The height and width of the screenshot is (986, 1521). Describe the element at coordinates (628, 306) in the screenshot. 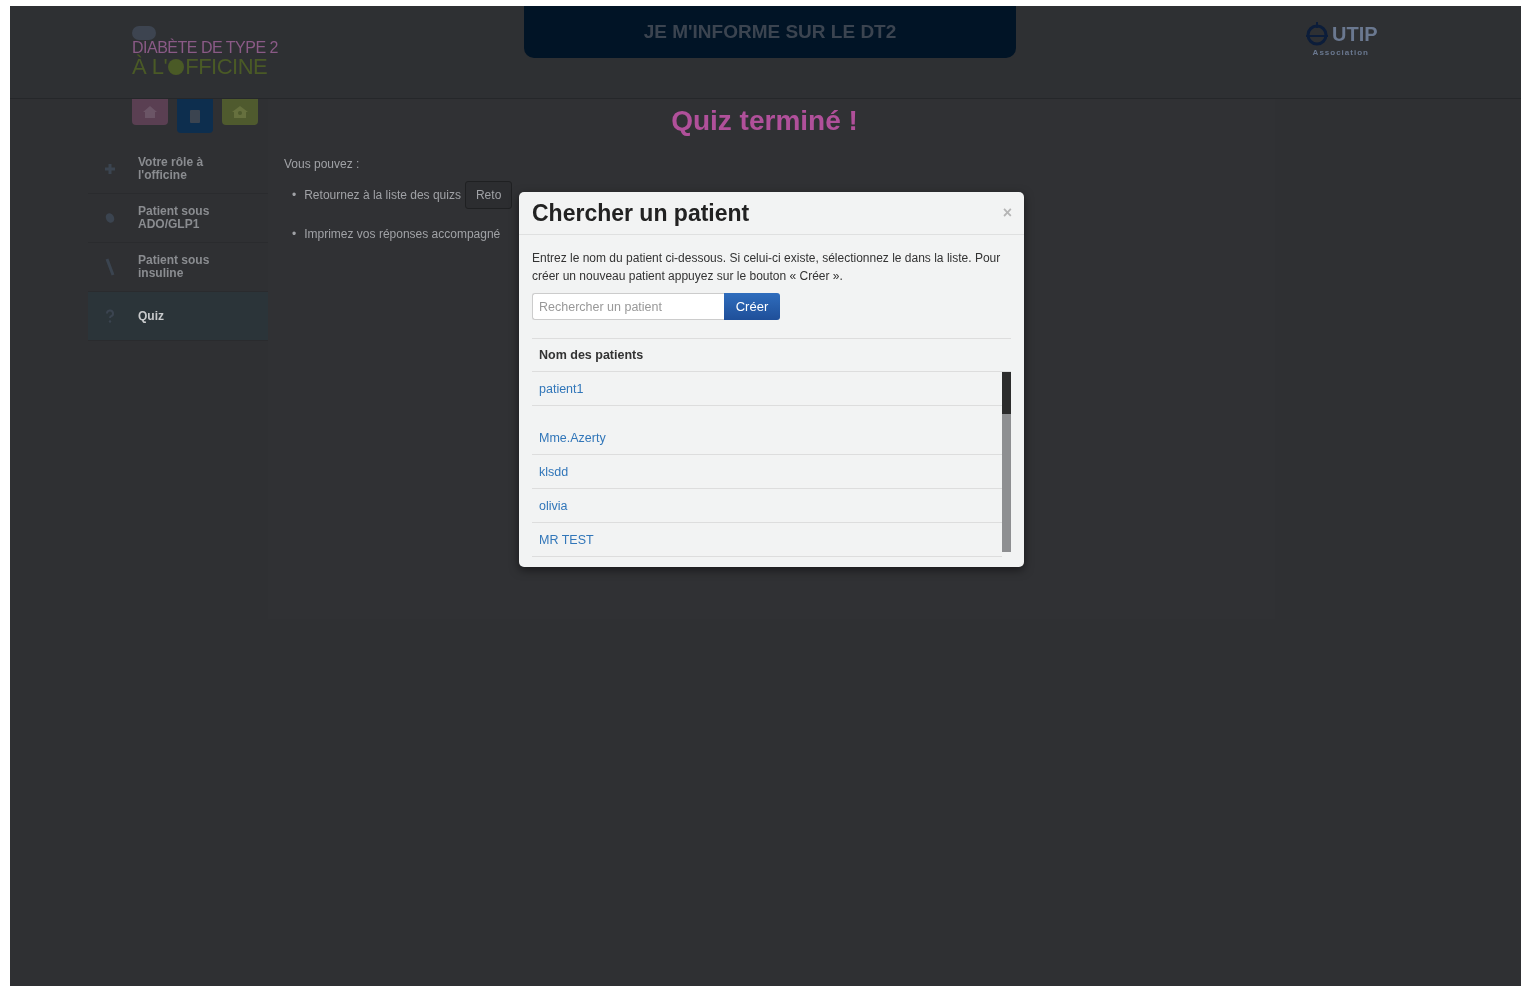

I see `search-field: Rechercher un patient` at that location.